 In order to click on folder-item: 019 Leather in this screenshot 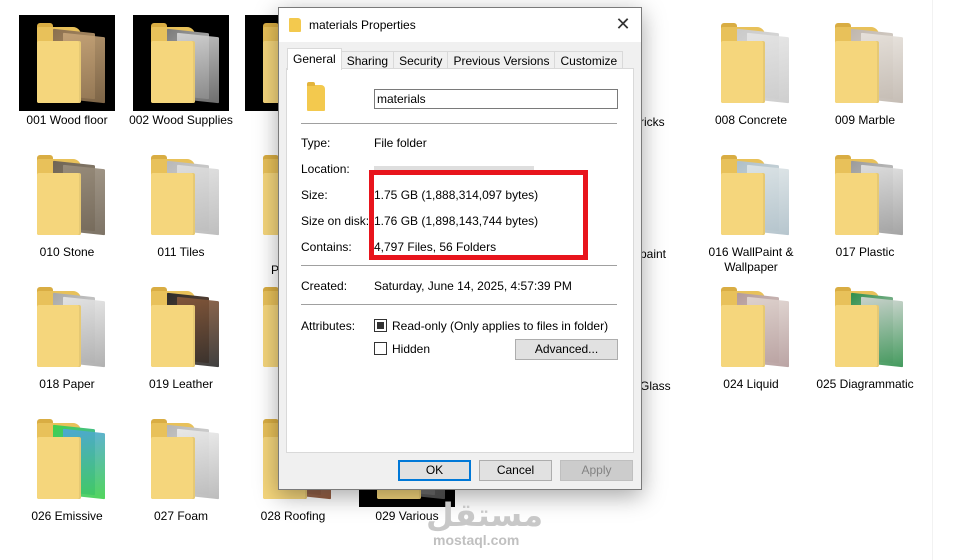, I will do `click(181, 335)`.